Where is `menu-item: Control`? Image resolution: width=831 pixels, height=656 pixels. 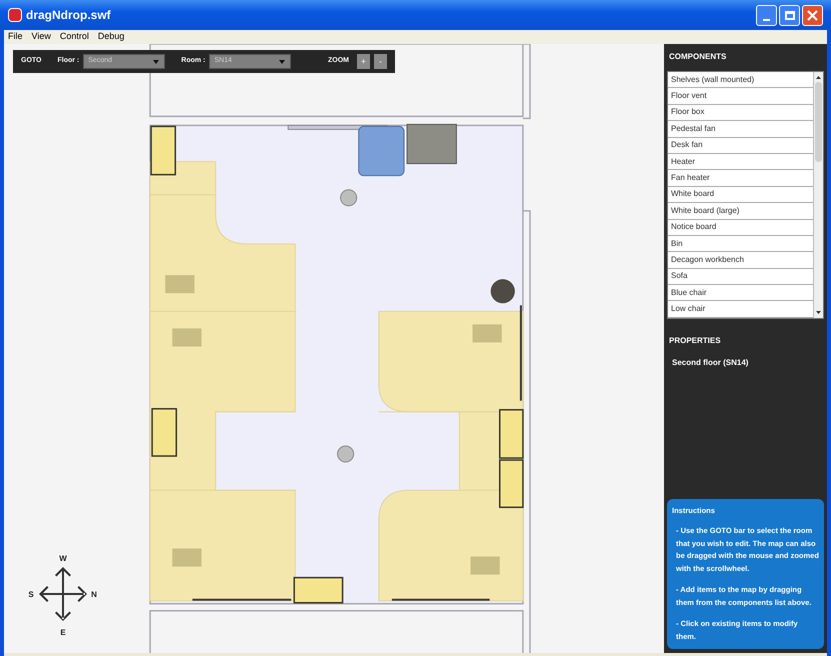
menu-item: Control is located at coordinates (74, 37).